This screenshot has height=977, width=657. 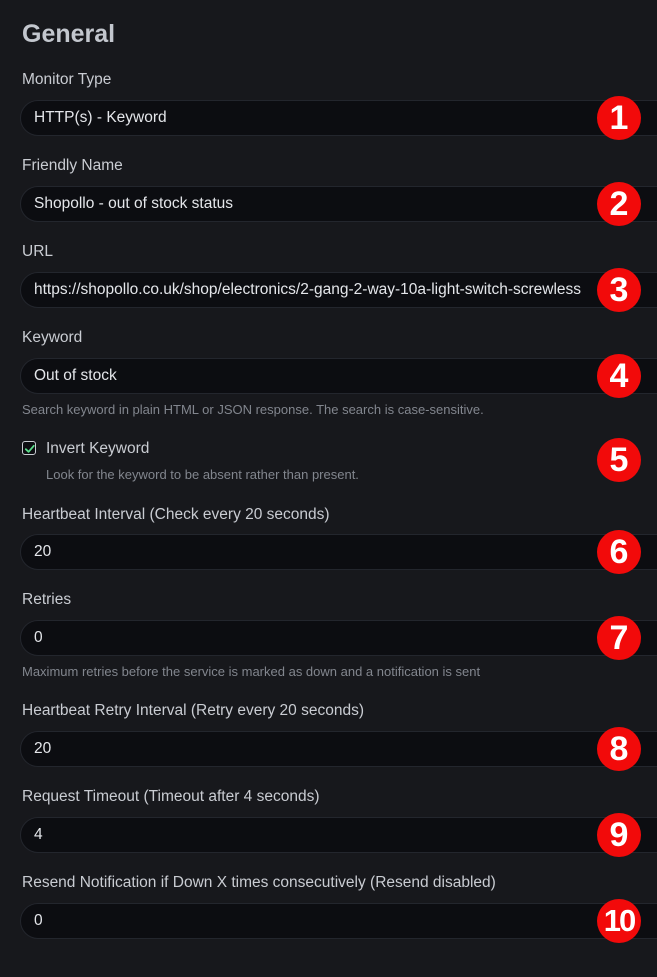 What do you see at coordinates (619, 118) in the screenshot?
I see `marker-1: 1` at bounding box center [619, 118].